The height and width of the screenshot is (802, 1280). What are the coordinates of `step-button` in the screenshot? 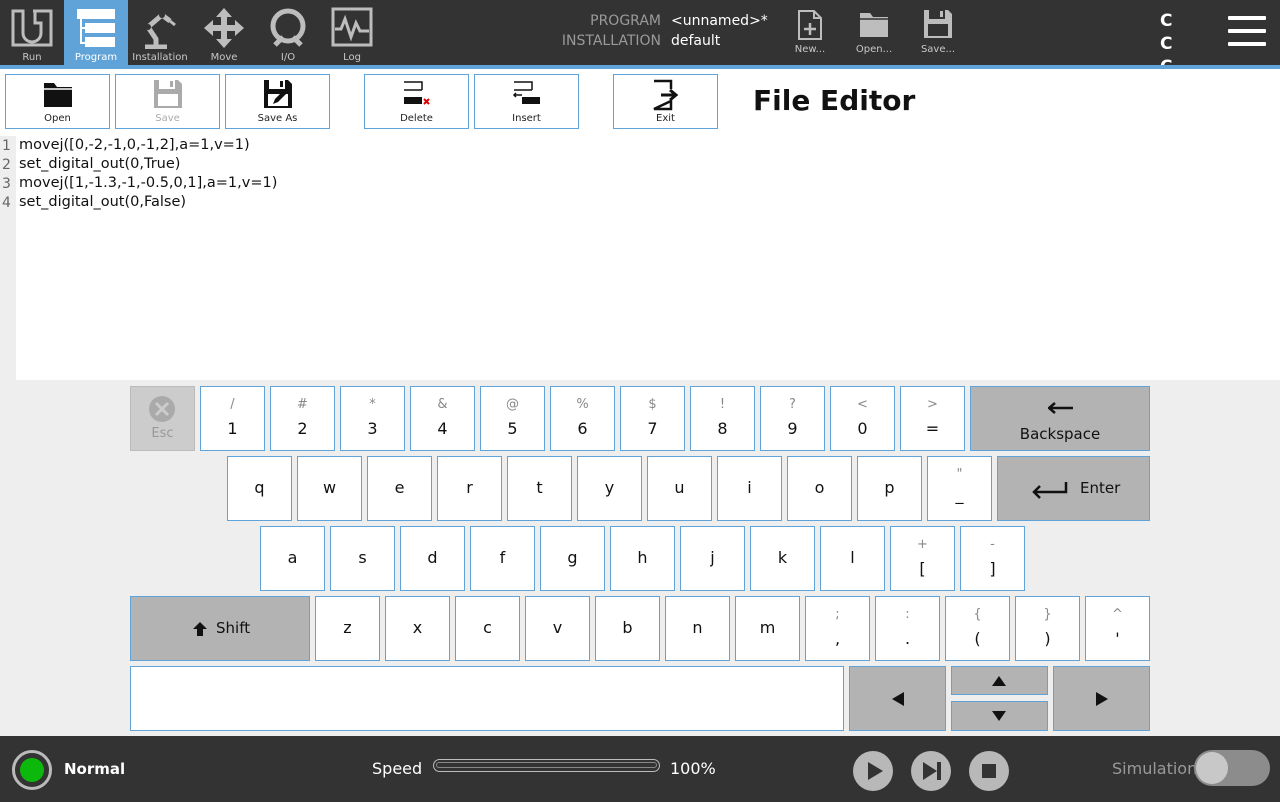 It's located at (931, 771).